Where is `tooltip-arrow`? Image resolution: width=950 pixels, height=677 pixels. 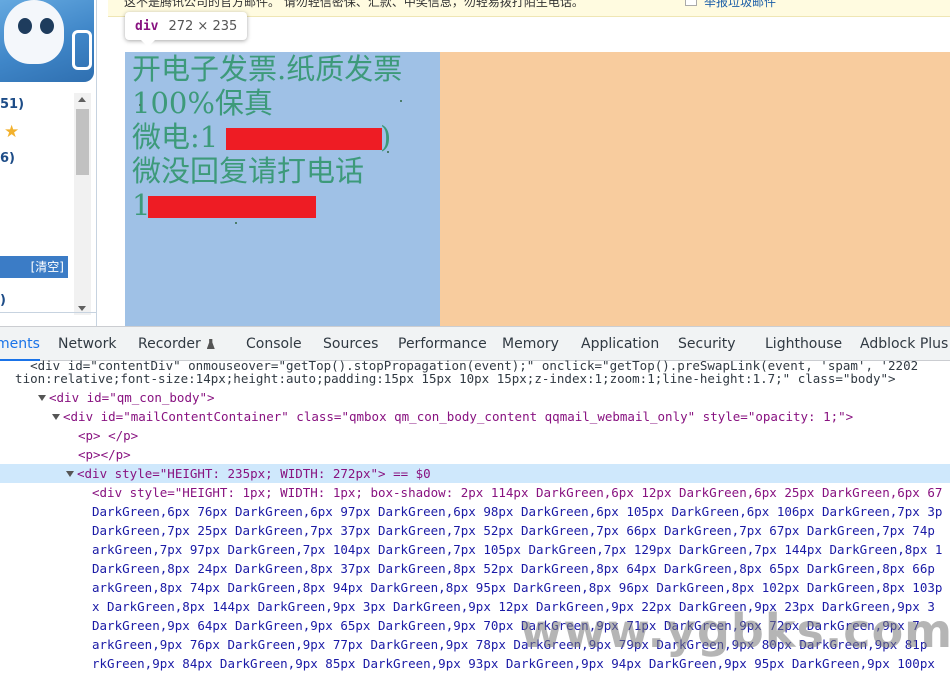 tooltip-arrow is located at coordinates (148, 43).